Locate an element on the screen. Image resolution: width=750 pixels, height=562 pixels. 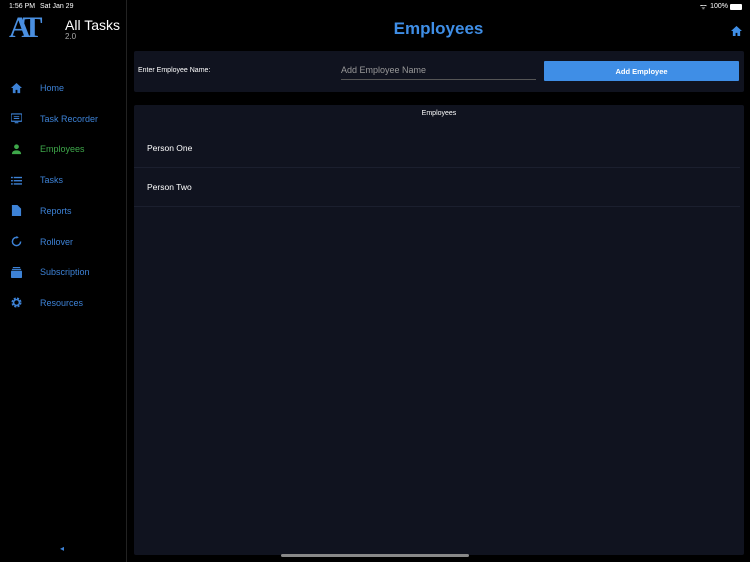
status-battery: 100% is located at coordinates (719, 6).